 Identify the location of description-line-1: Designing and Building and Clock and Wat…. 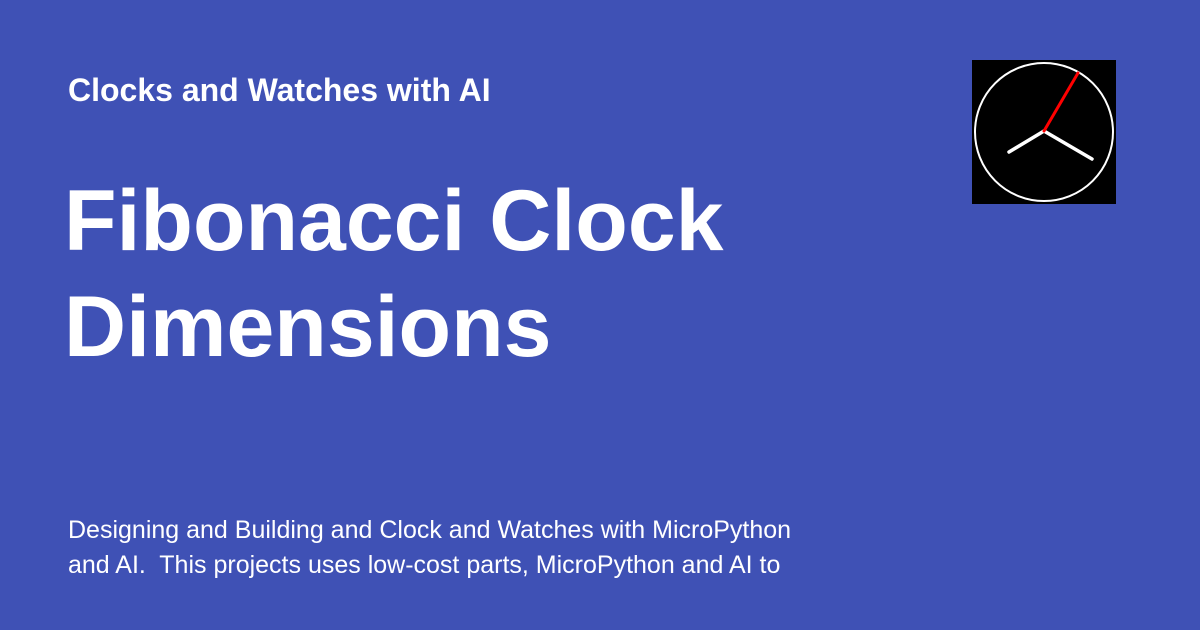
(430, 530).